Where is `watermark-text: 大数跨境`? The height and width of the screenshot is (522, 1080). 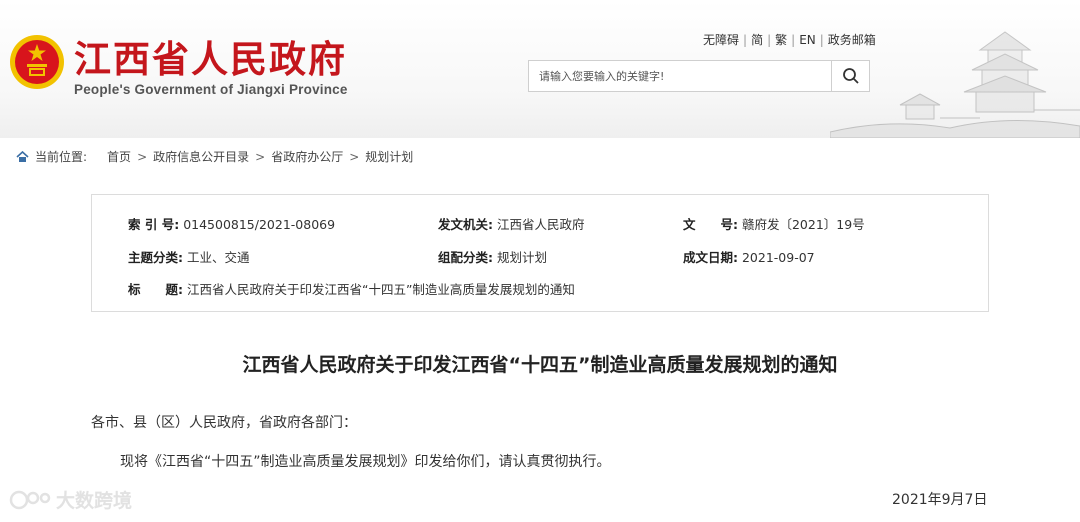 watermark-text: 大数跨境 is located at coordinates (94, 501).